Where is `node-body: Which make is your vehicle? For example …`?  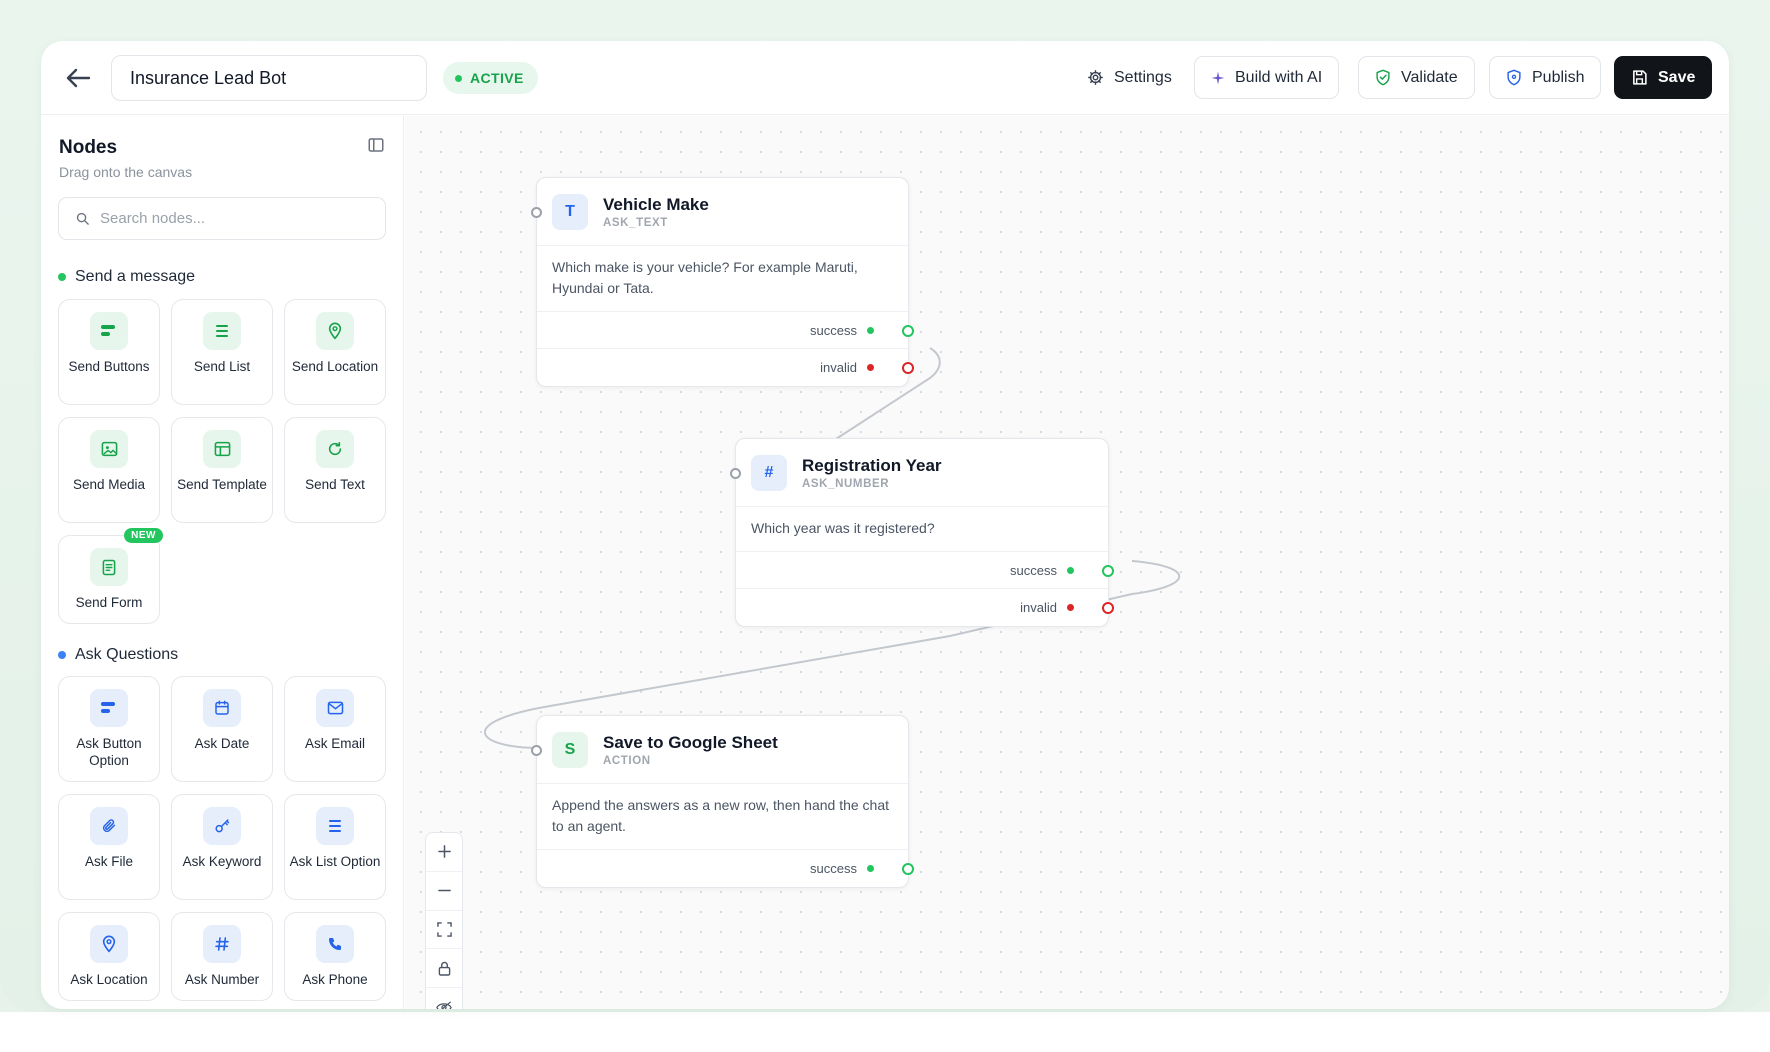
node-body: Which make is your vehicle? For example … is located at coordinates (722, 279).